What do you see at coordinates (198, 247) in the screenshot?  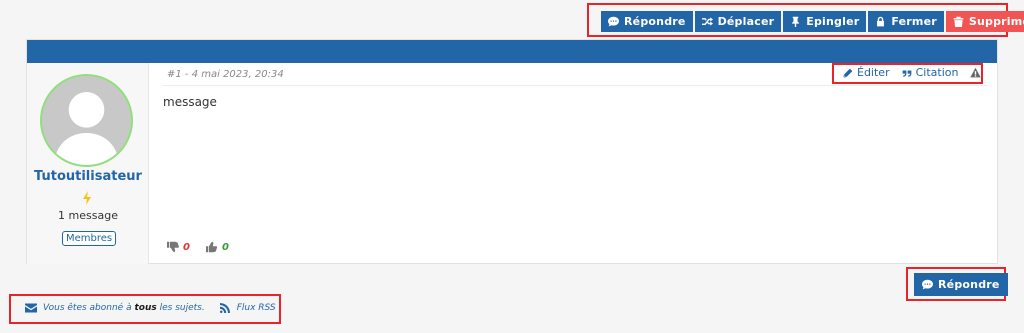 I see `post-votes: 0 0` at bounding box center [198, 247].